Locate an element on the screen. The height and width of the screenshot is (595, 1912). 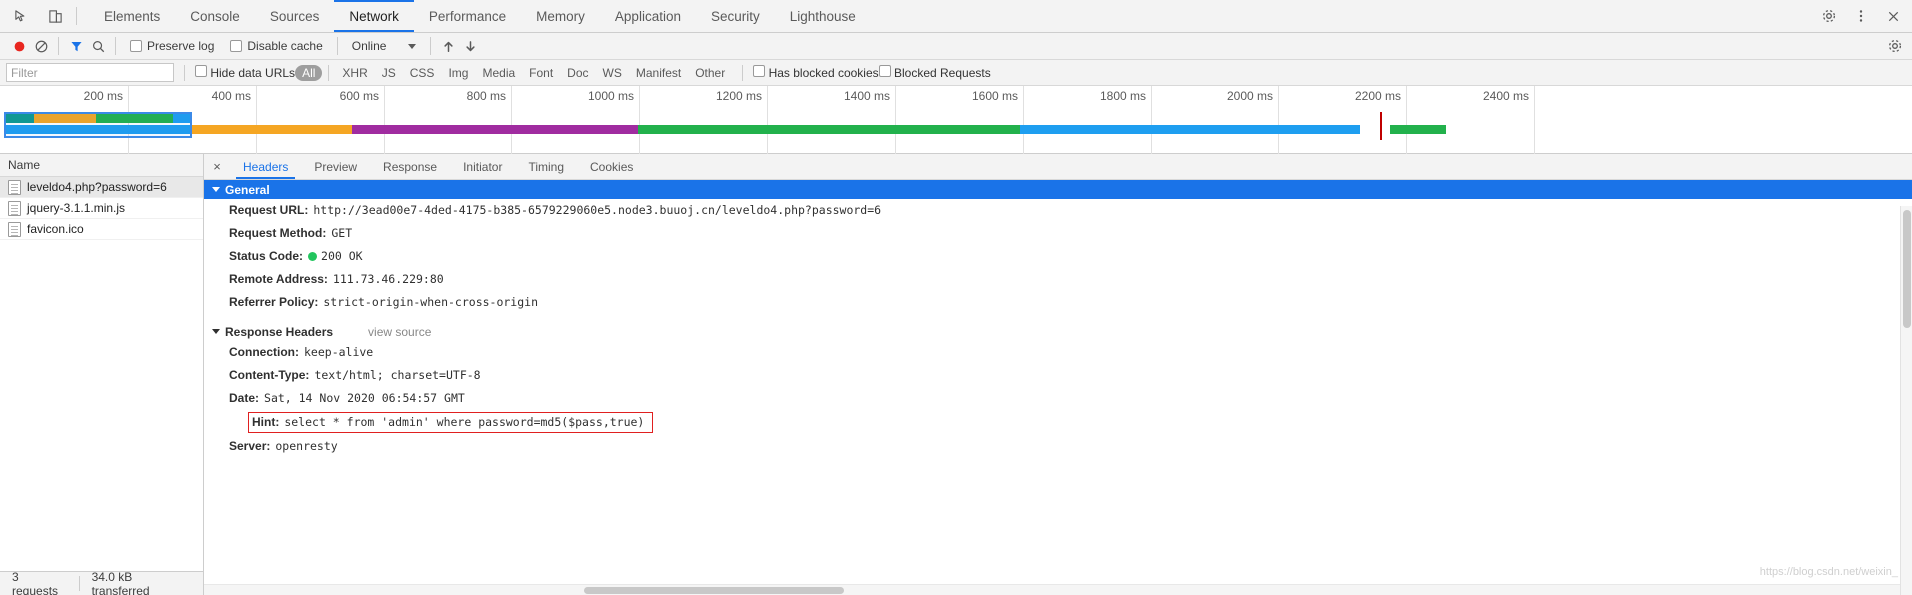
column-header-name: Name is located at coordinates (24, 165).